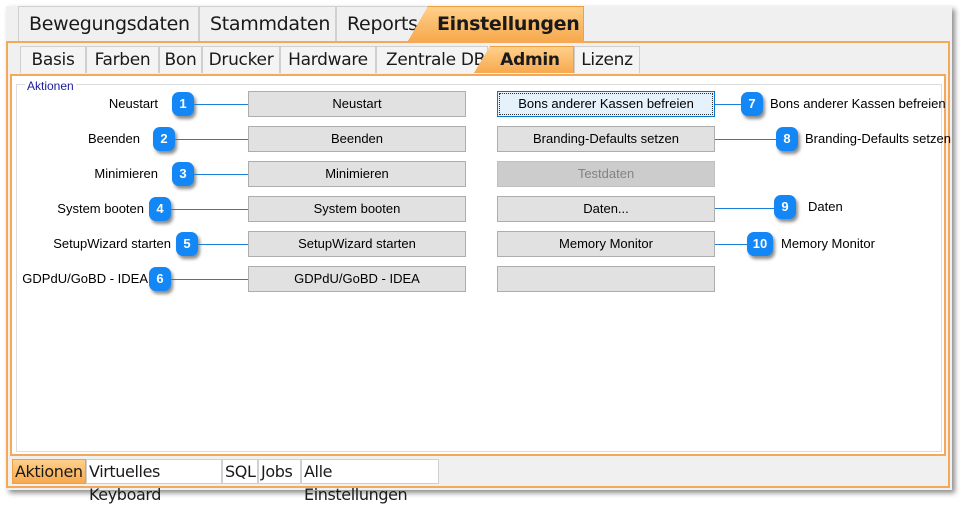 This screenshot has height=506, width=963. Describe the element at coordinates (277, 471) in the screenshot. I see `tab-label: Jobs` at that location.